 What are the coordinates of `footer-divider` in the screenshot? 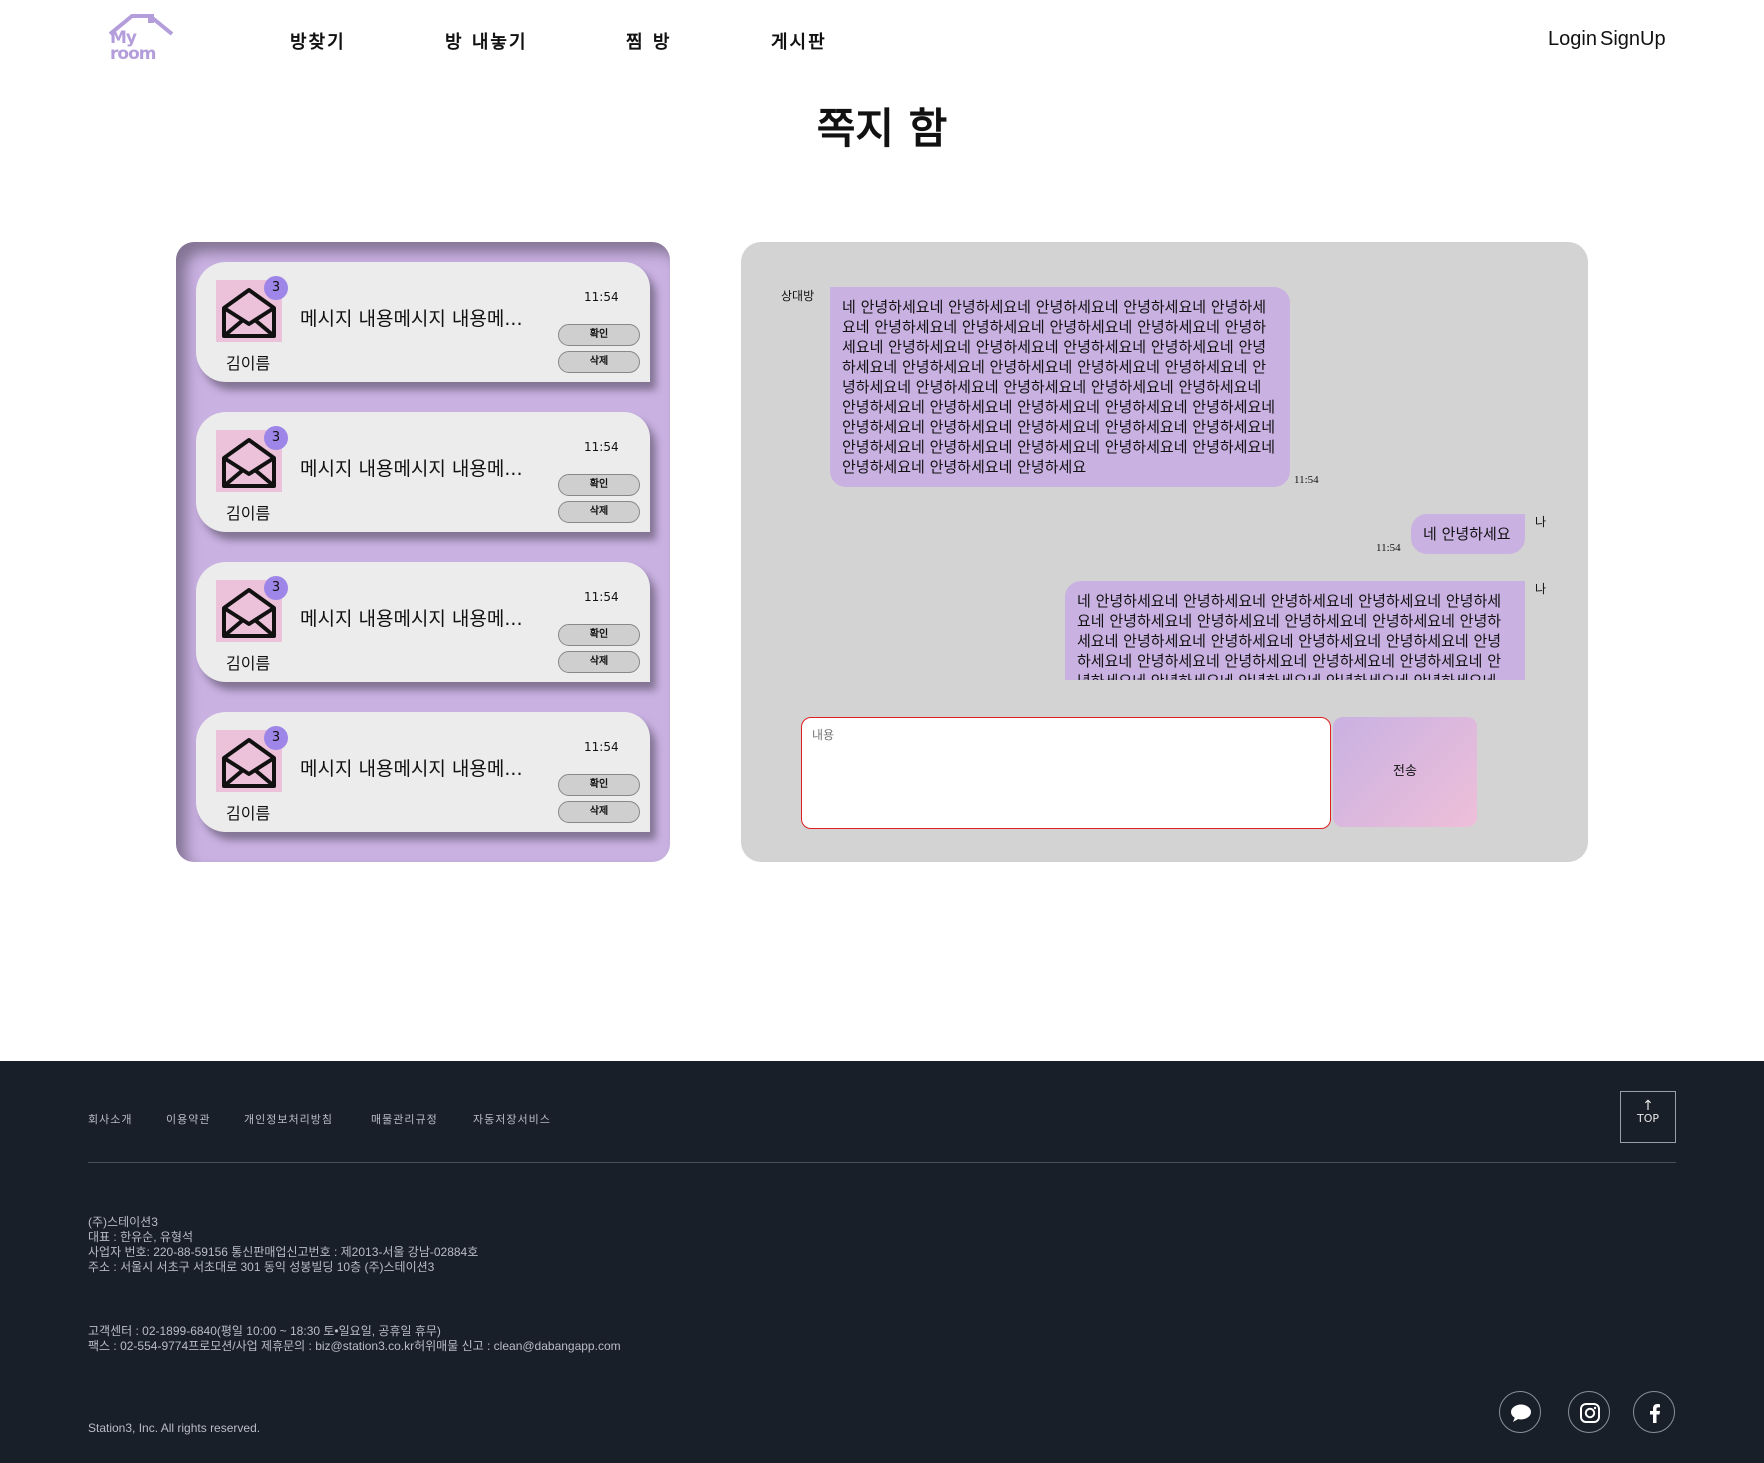 It's located at (882, 1162).